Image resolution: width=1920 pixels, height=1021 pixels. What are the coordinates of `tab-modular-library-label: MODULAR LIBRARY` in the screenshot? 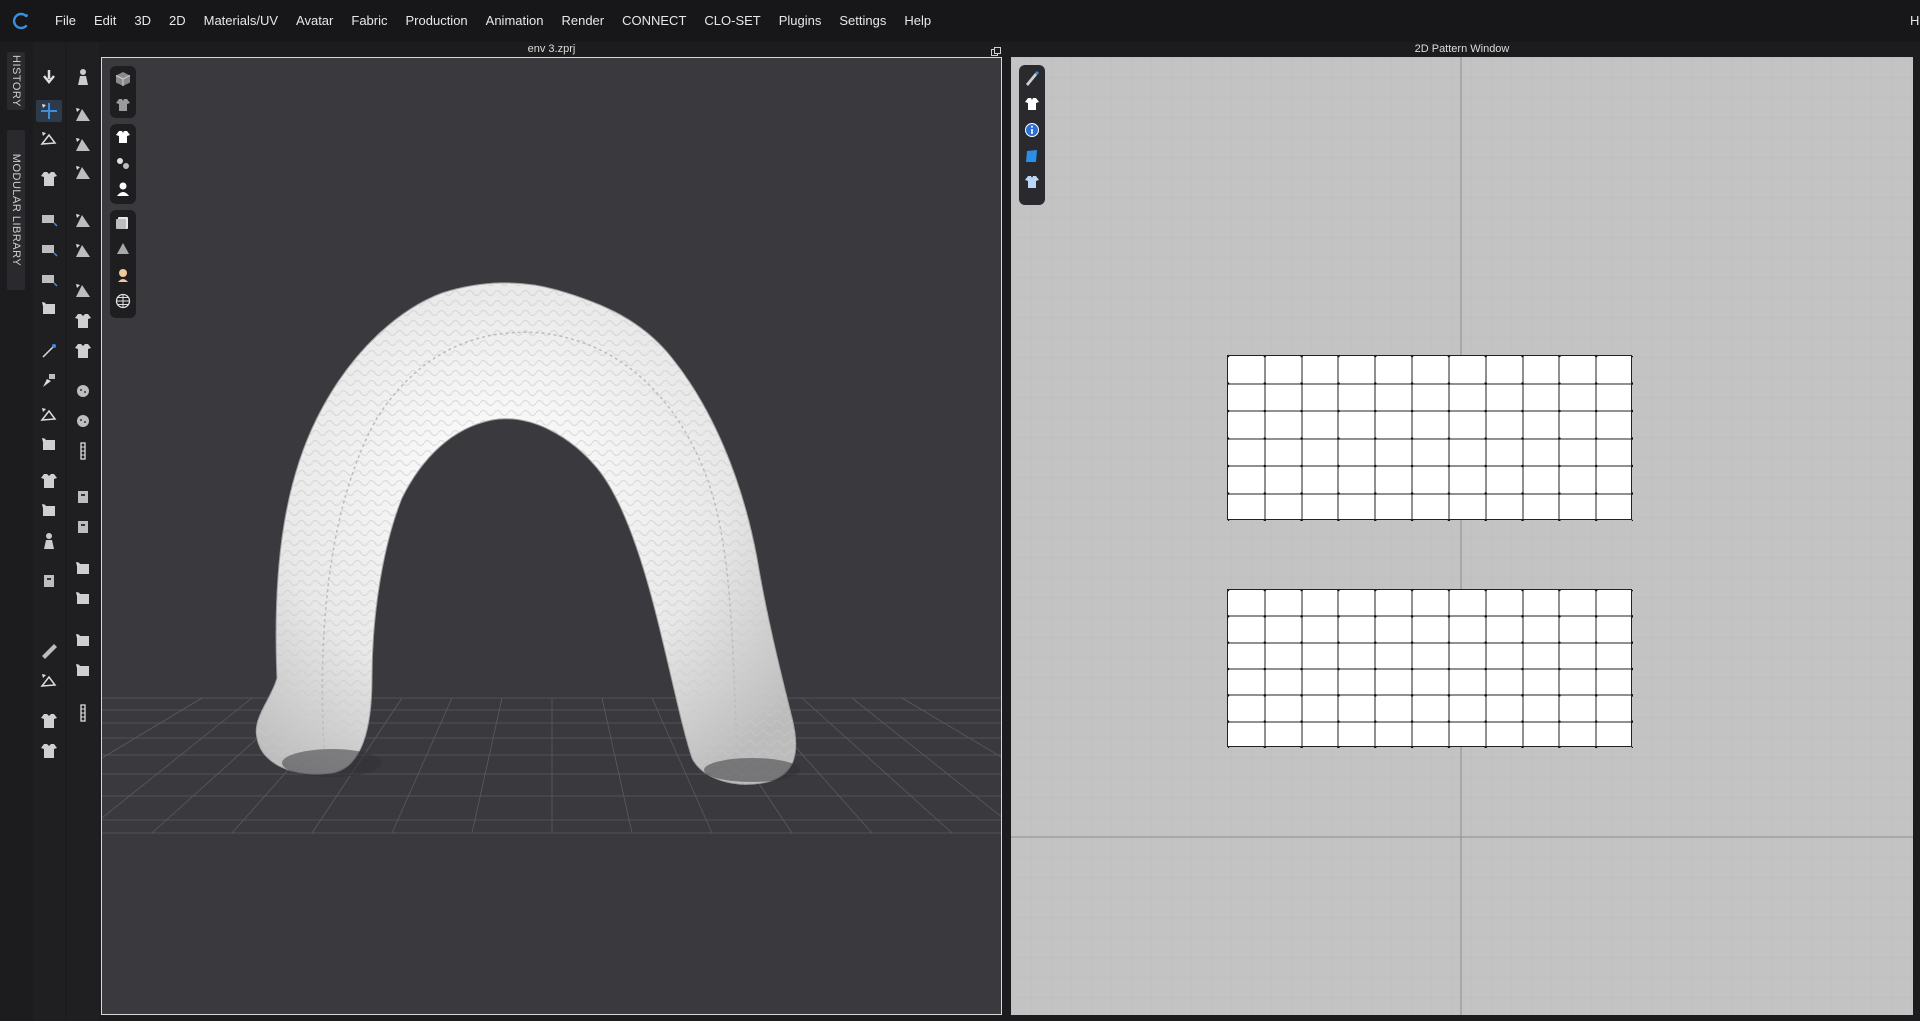 It's located at (16, 210).